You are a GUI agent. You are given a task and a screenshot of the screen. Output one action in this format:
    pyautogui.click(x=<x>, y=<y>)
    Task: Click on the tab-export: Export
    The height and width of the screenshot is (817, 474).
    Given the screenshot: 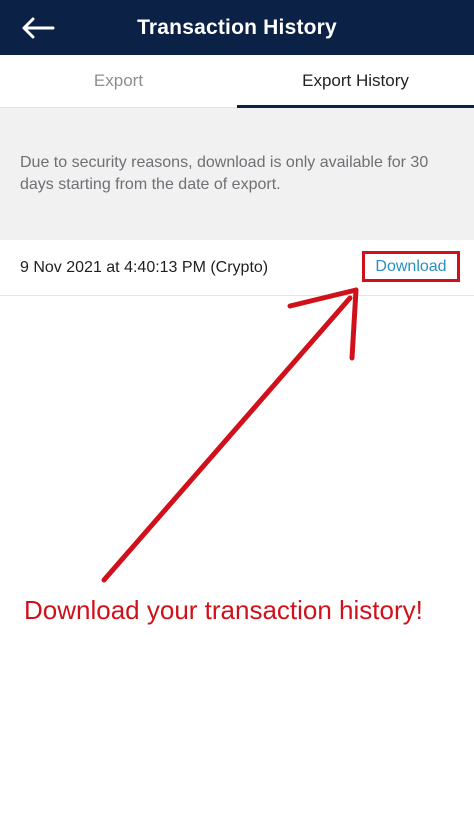 What is the action you would take?
    pyautogui.click(x=118, y=81)
    